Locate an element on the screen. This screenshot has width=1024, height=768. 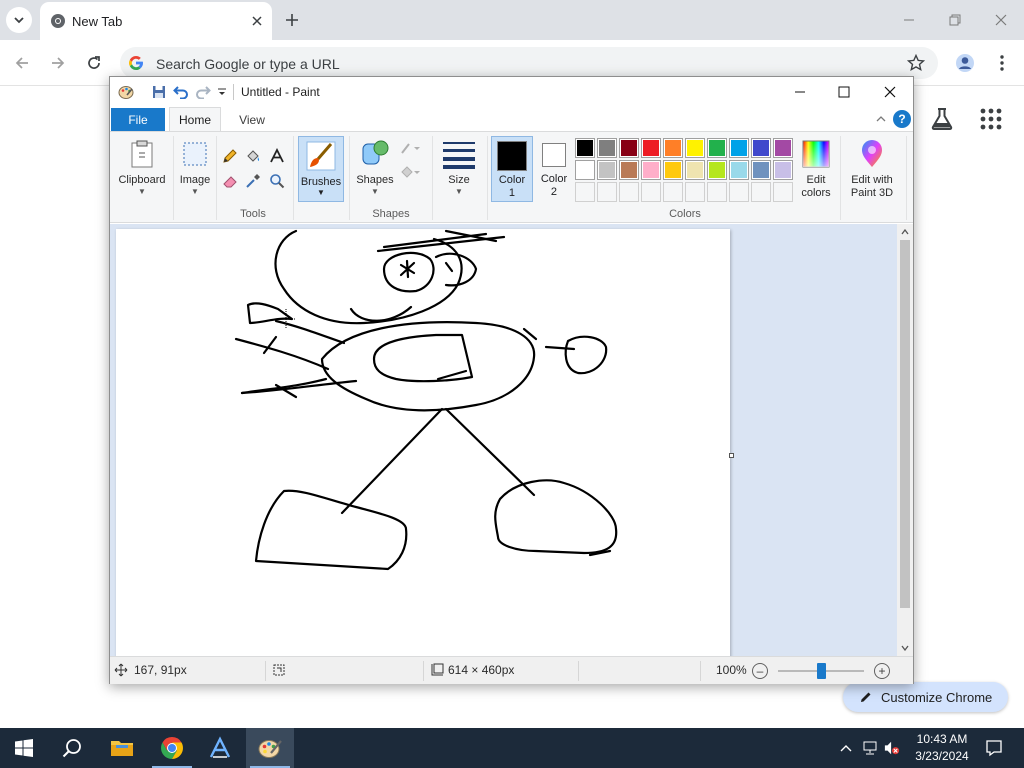
network-status-icon is located at coordinates (870, 748).